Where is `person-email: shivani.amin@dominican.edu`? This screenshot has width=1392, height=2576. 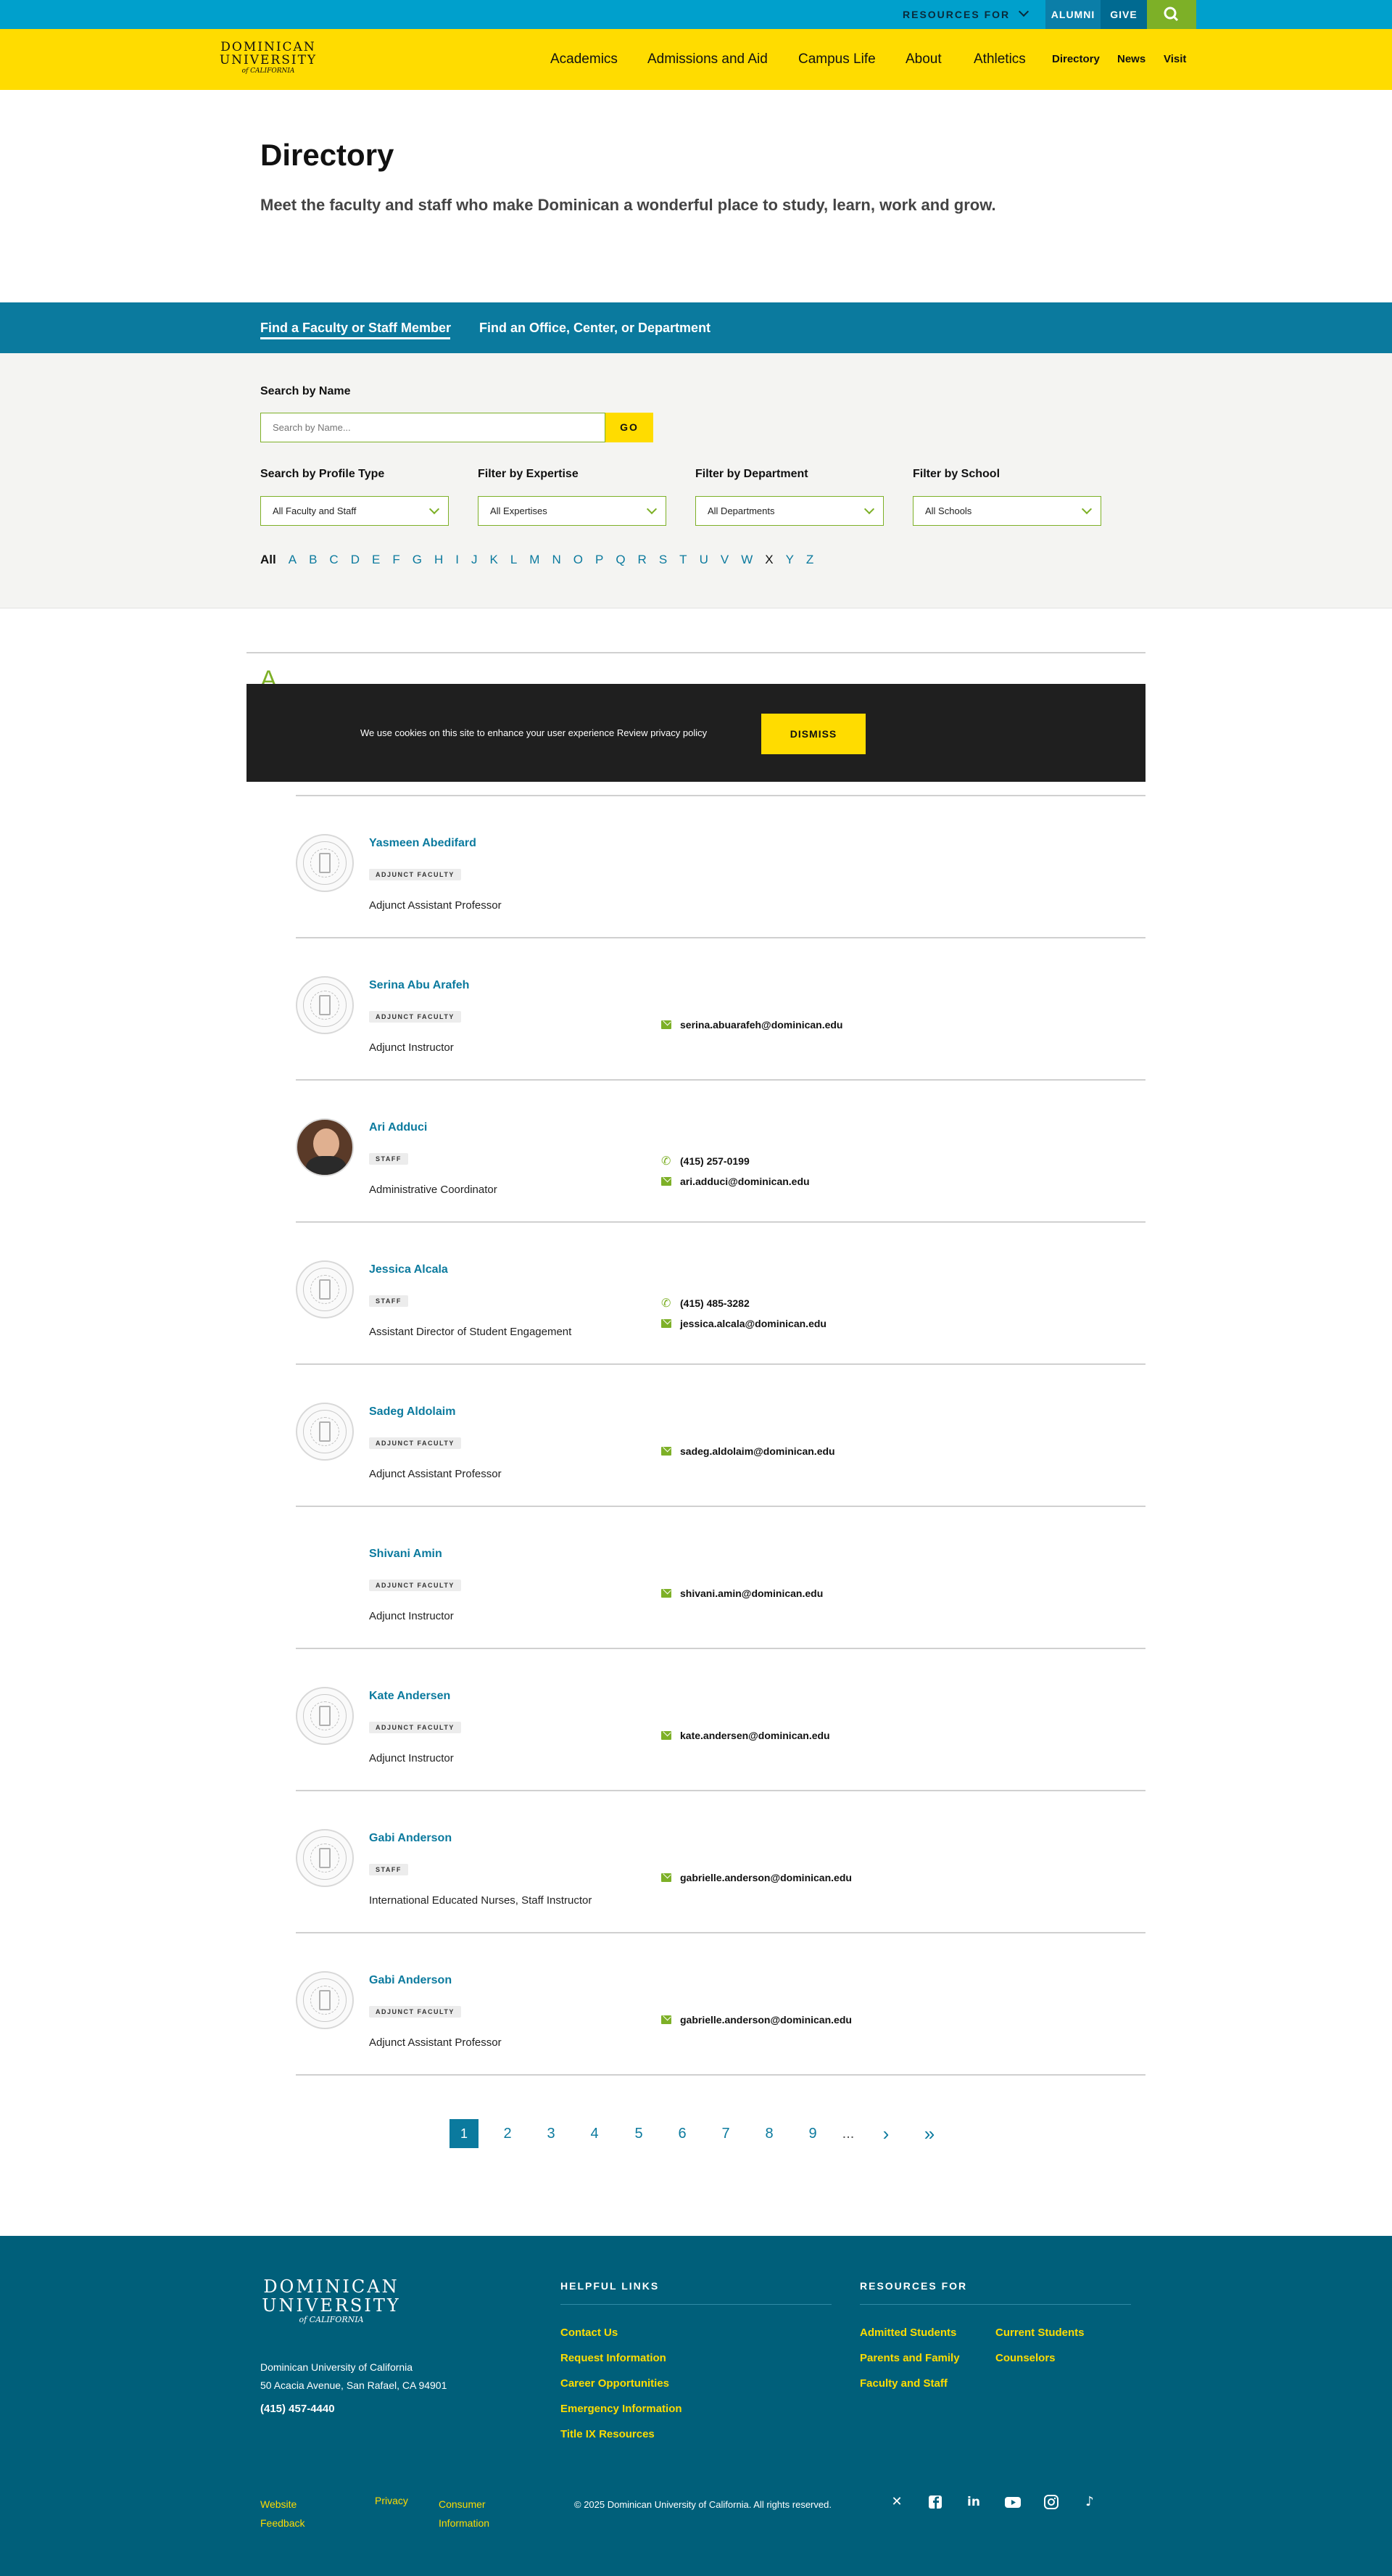 person-email: shivani.amin@dominican.edu is located at coordinates (752, 1593).